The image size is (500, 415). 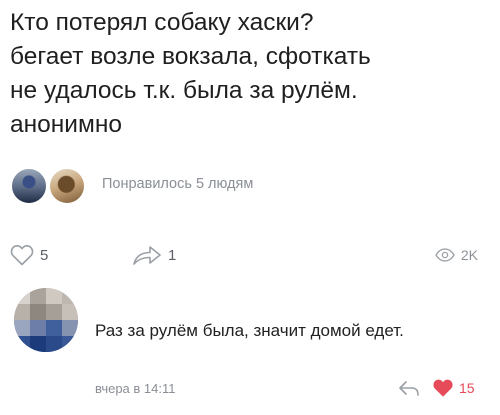 I want to click on like-button: 5, so click(x=29, y=255).